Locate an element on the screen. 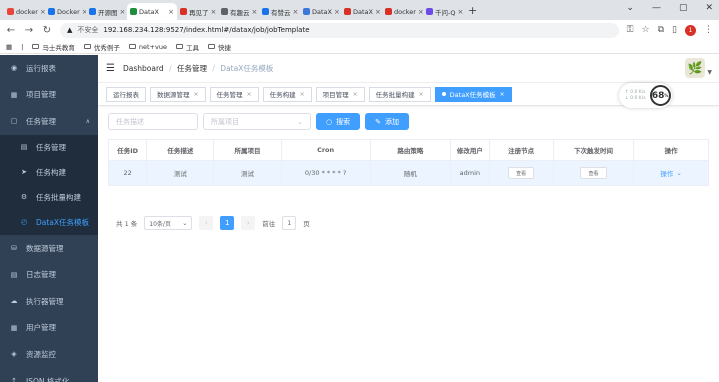  sidebar-item: ▢ 任务管理 ∧ is located at coordinates (49, 121).